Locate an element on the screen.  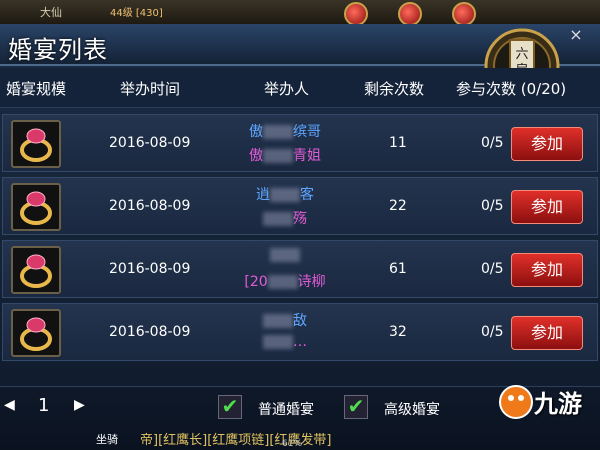
page-title: 婚宴列表 is located at coordinates (58, 50).